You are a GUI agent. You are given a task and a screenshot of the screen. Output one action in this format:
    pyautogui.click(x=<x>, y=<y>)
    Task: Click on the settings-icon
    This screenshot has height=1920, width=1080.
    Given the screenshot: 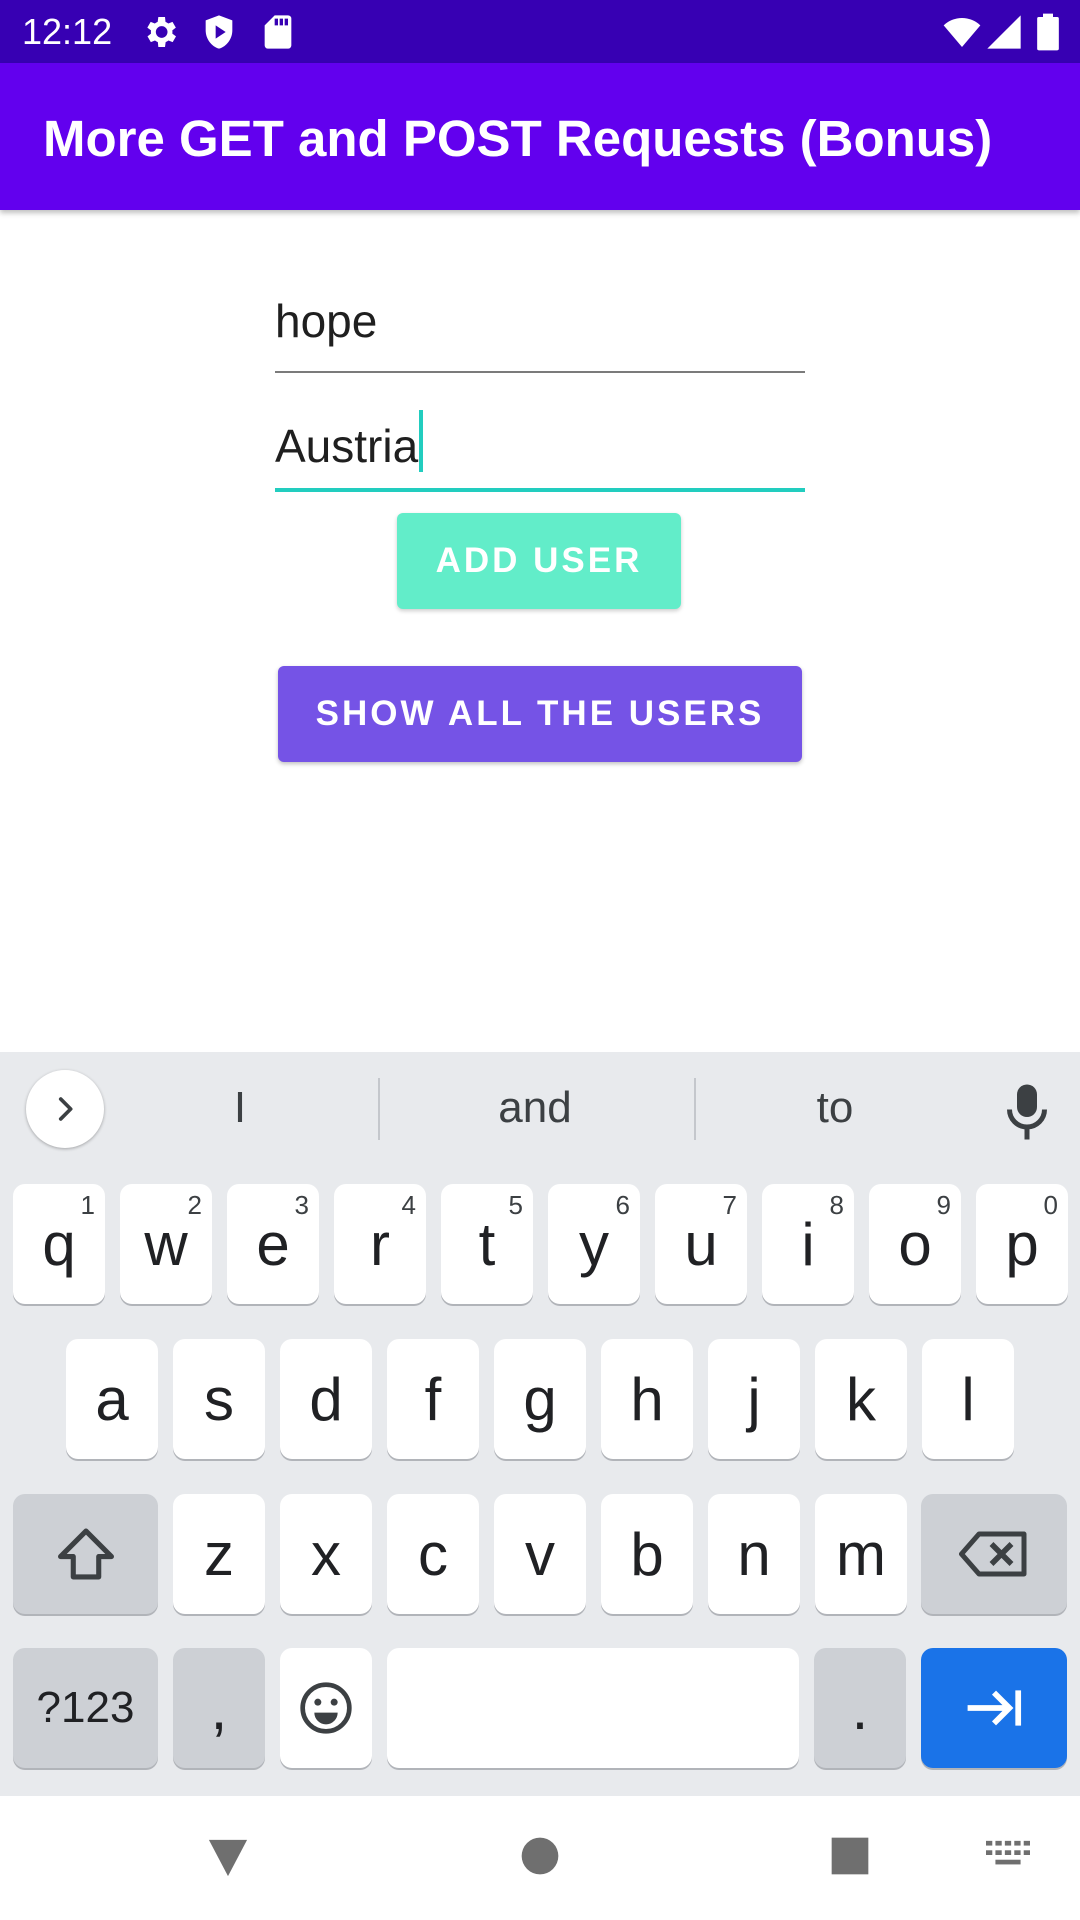 What is the action you would take?
    pyautogui.click(x=161, y=32)
    